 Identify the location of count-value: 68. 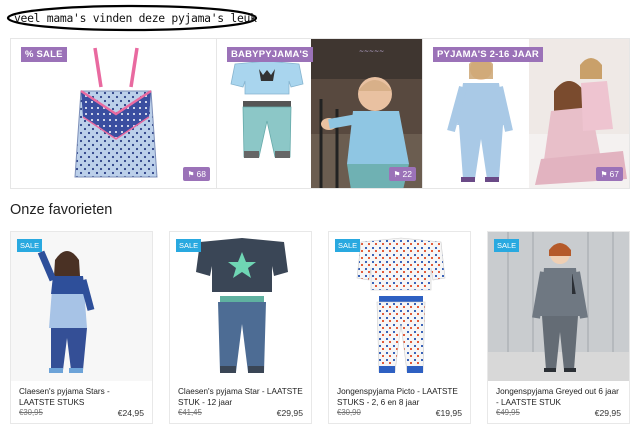
(201, 174).